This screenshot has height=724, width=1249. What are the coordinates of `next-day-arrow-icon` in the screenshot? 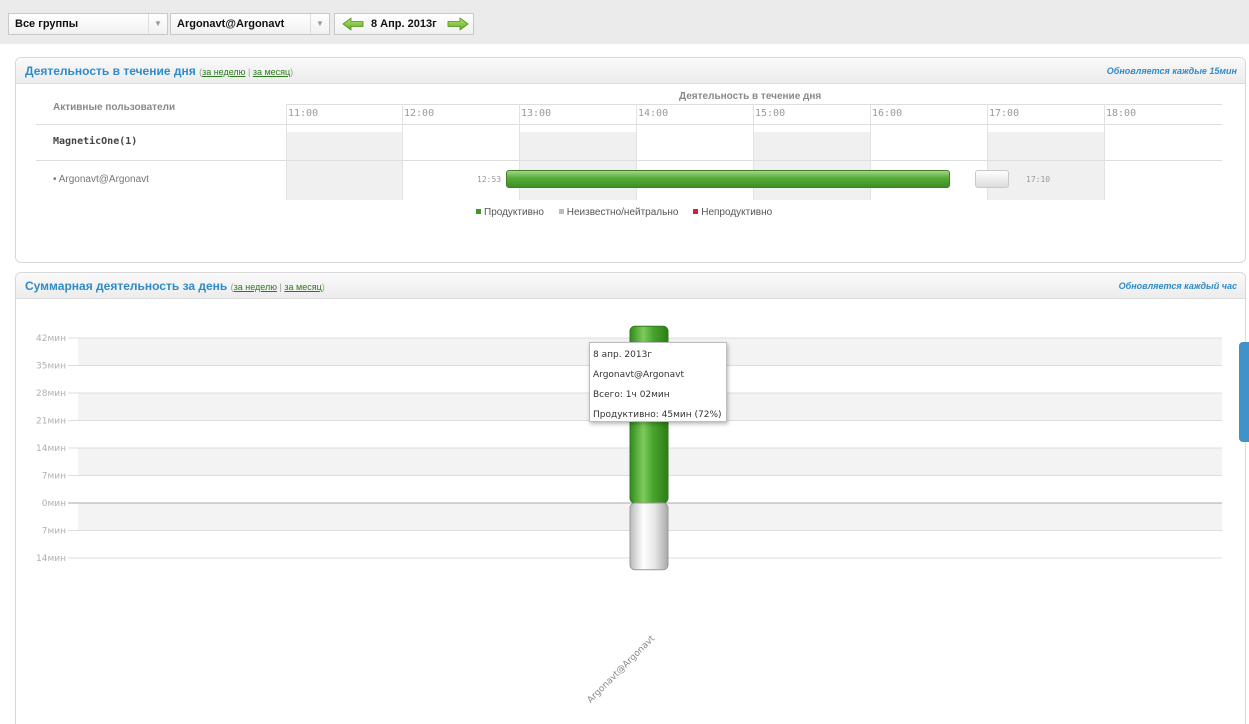 It's located at (458, 24).